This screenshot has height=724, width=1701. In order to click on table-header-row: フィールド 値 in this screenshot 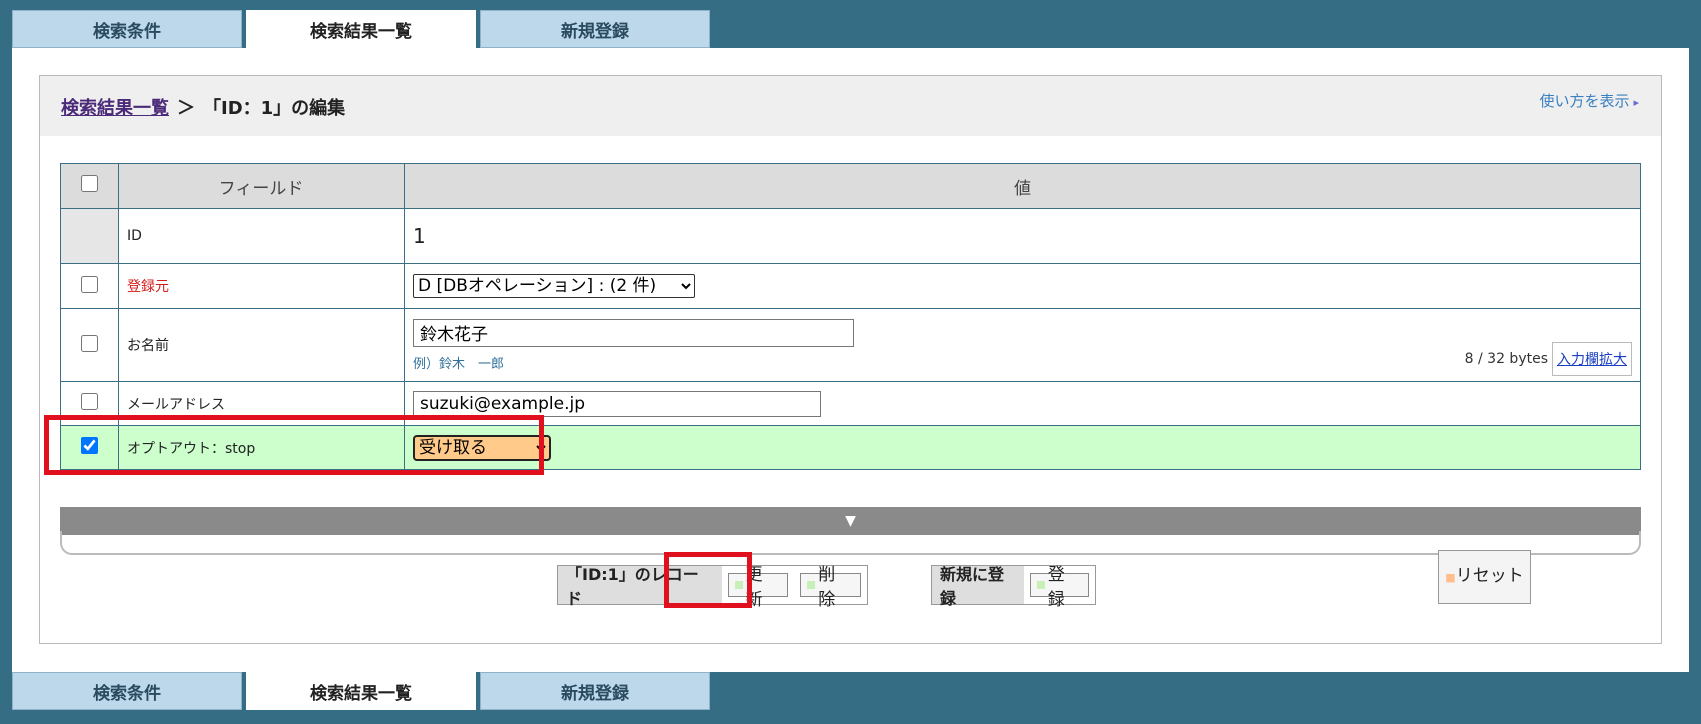, I will do `click(850, 186)`.